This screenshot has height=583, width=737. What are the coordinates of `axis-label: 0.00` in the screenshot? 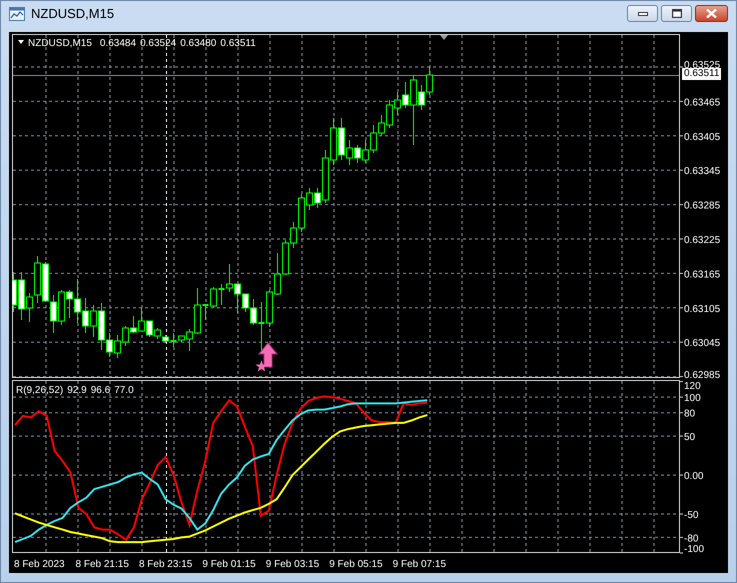 It's located at (694, 476).